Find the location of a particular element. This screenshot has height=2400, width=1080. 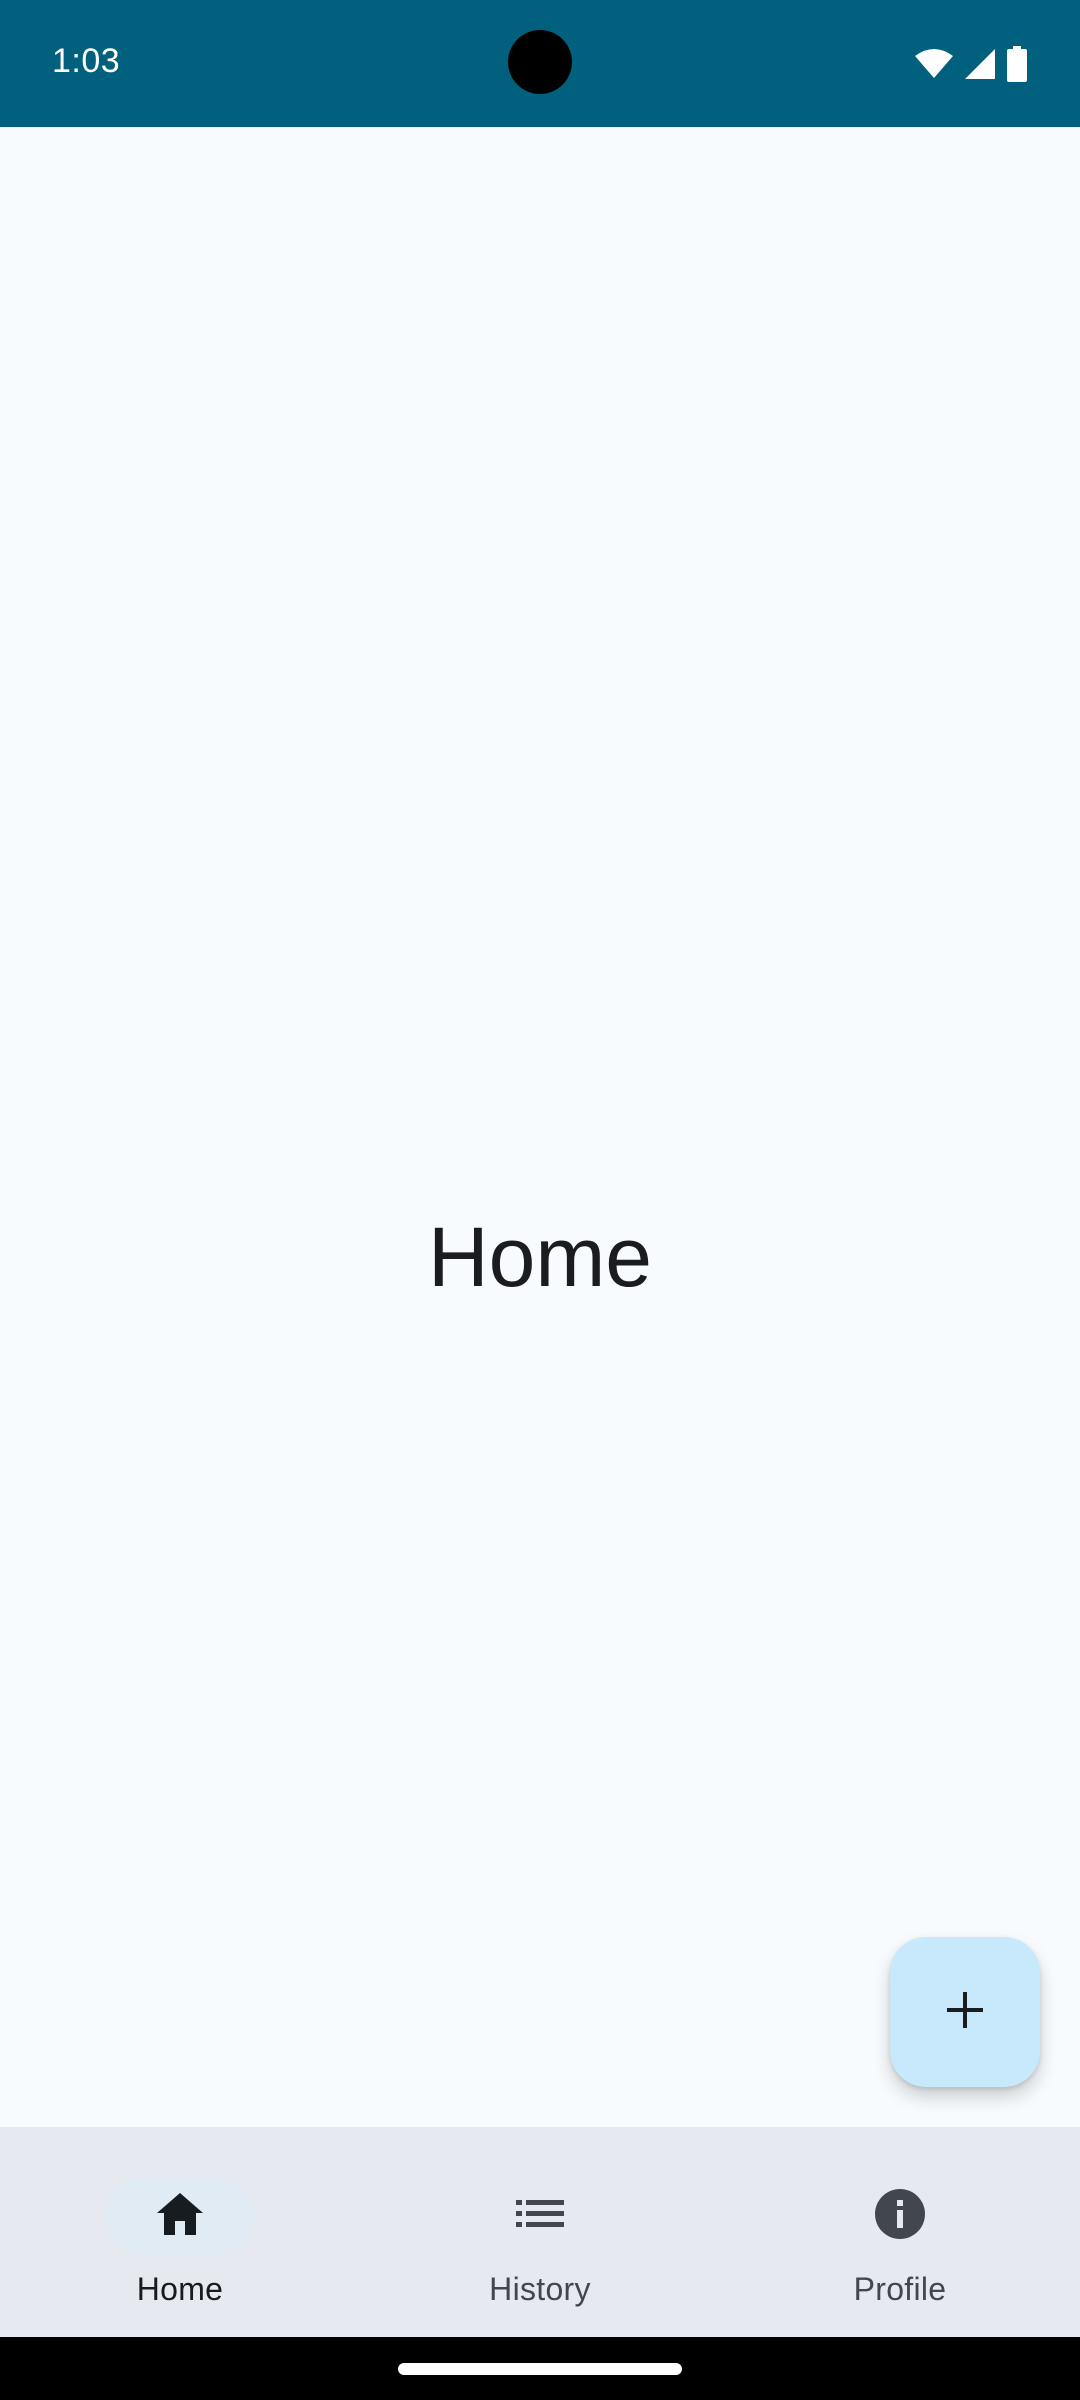

home-icon is located at coordinates (180, 2216).